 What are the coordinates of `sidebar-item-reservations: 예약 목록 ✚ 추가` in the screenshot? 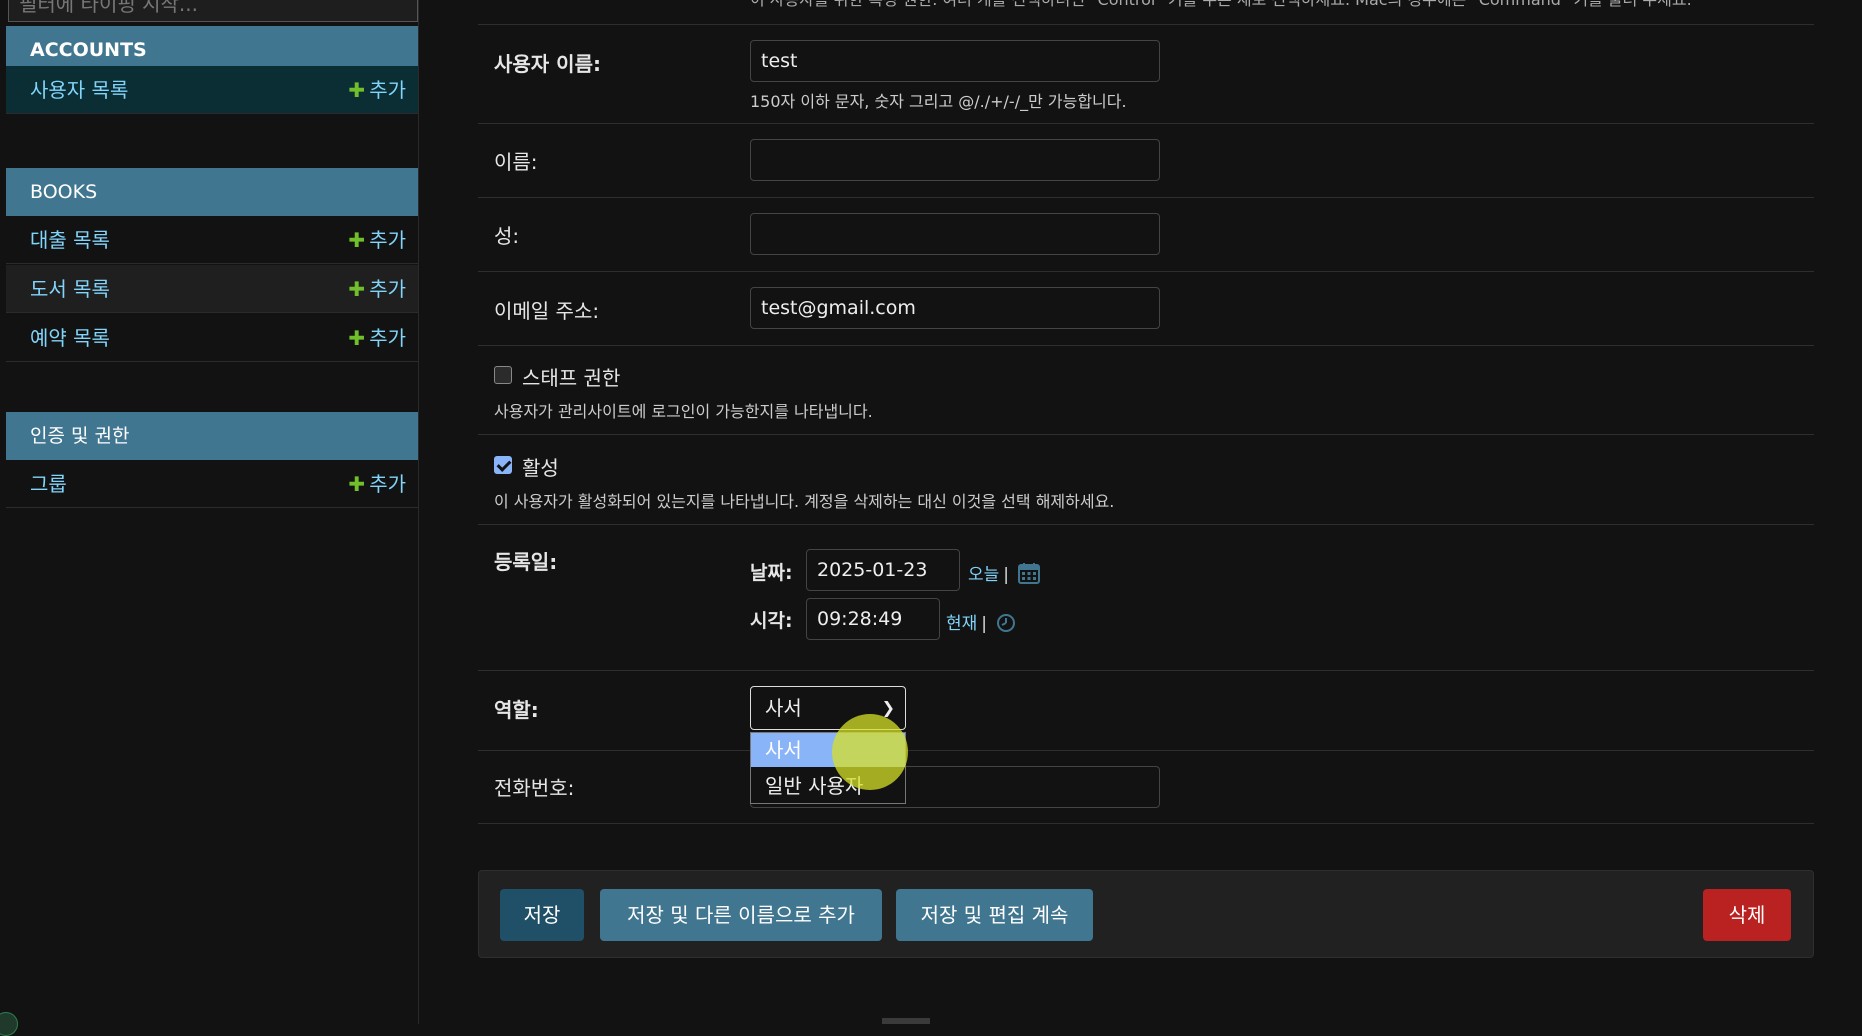 It's located at (212, 338).